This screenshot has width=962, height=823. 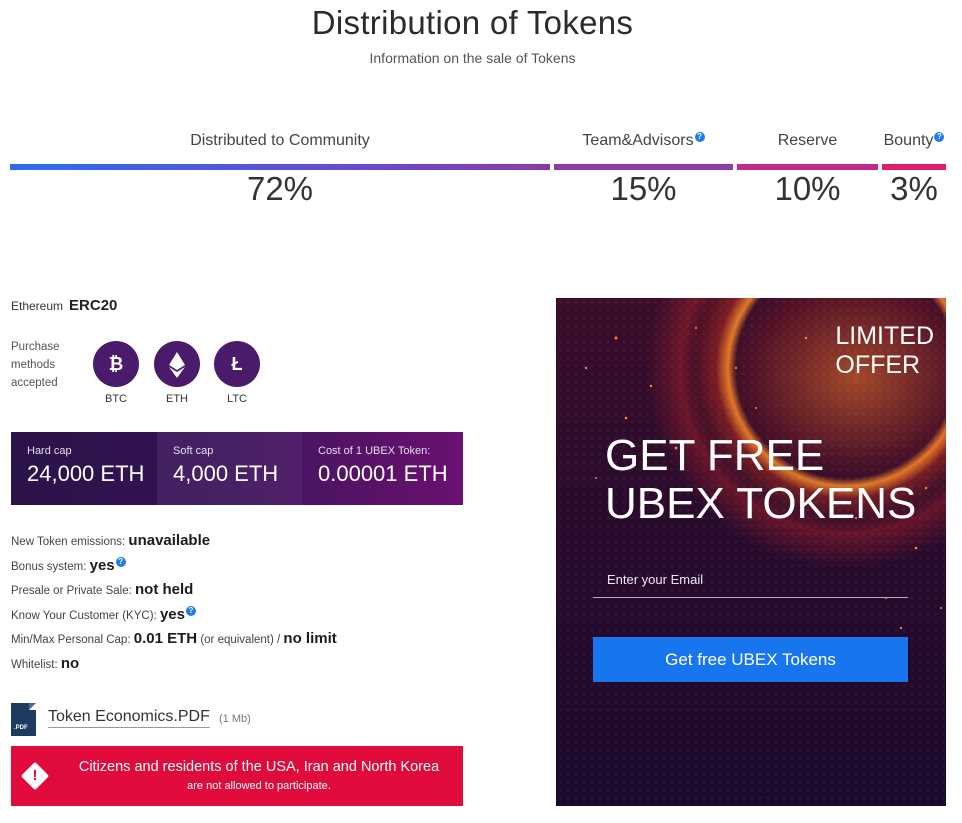 I want to click on token-cost: Cost of 1 UBEX Token: 0.00001 ETH, so click(x=383, y=465).